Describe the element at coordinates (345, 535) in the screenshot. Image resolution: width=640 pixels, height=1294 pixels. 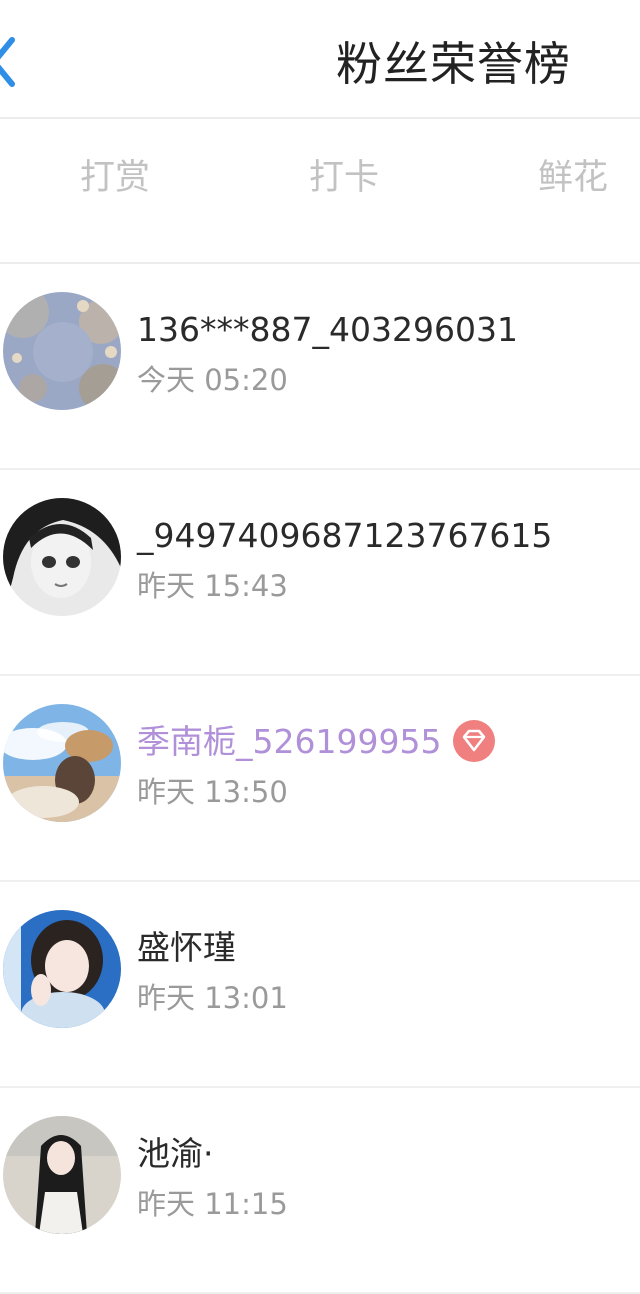
I see `fan-name: _9497409687123767615` at that location.